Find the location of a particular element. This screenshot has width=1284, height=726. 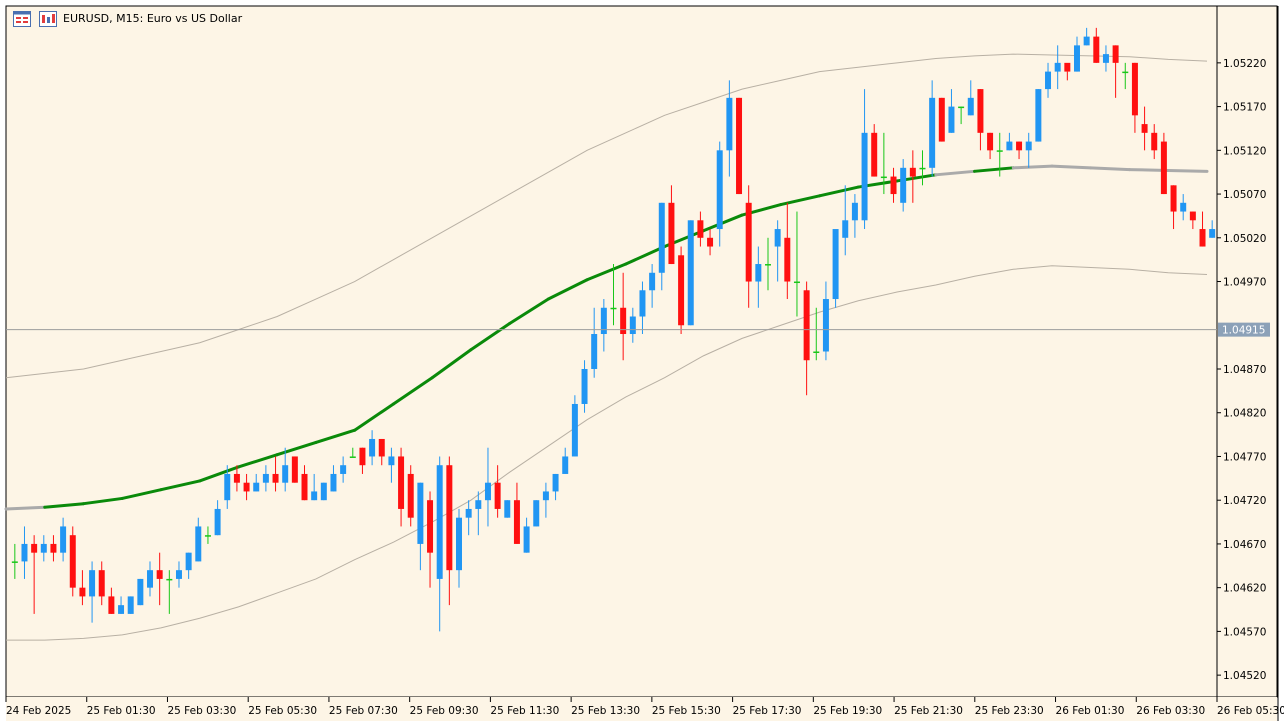

time-tick-label: 25 Feb 01:30 is located at coordinates (121, 711).